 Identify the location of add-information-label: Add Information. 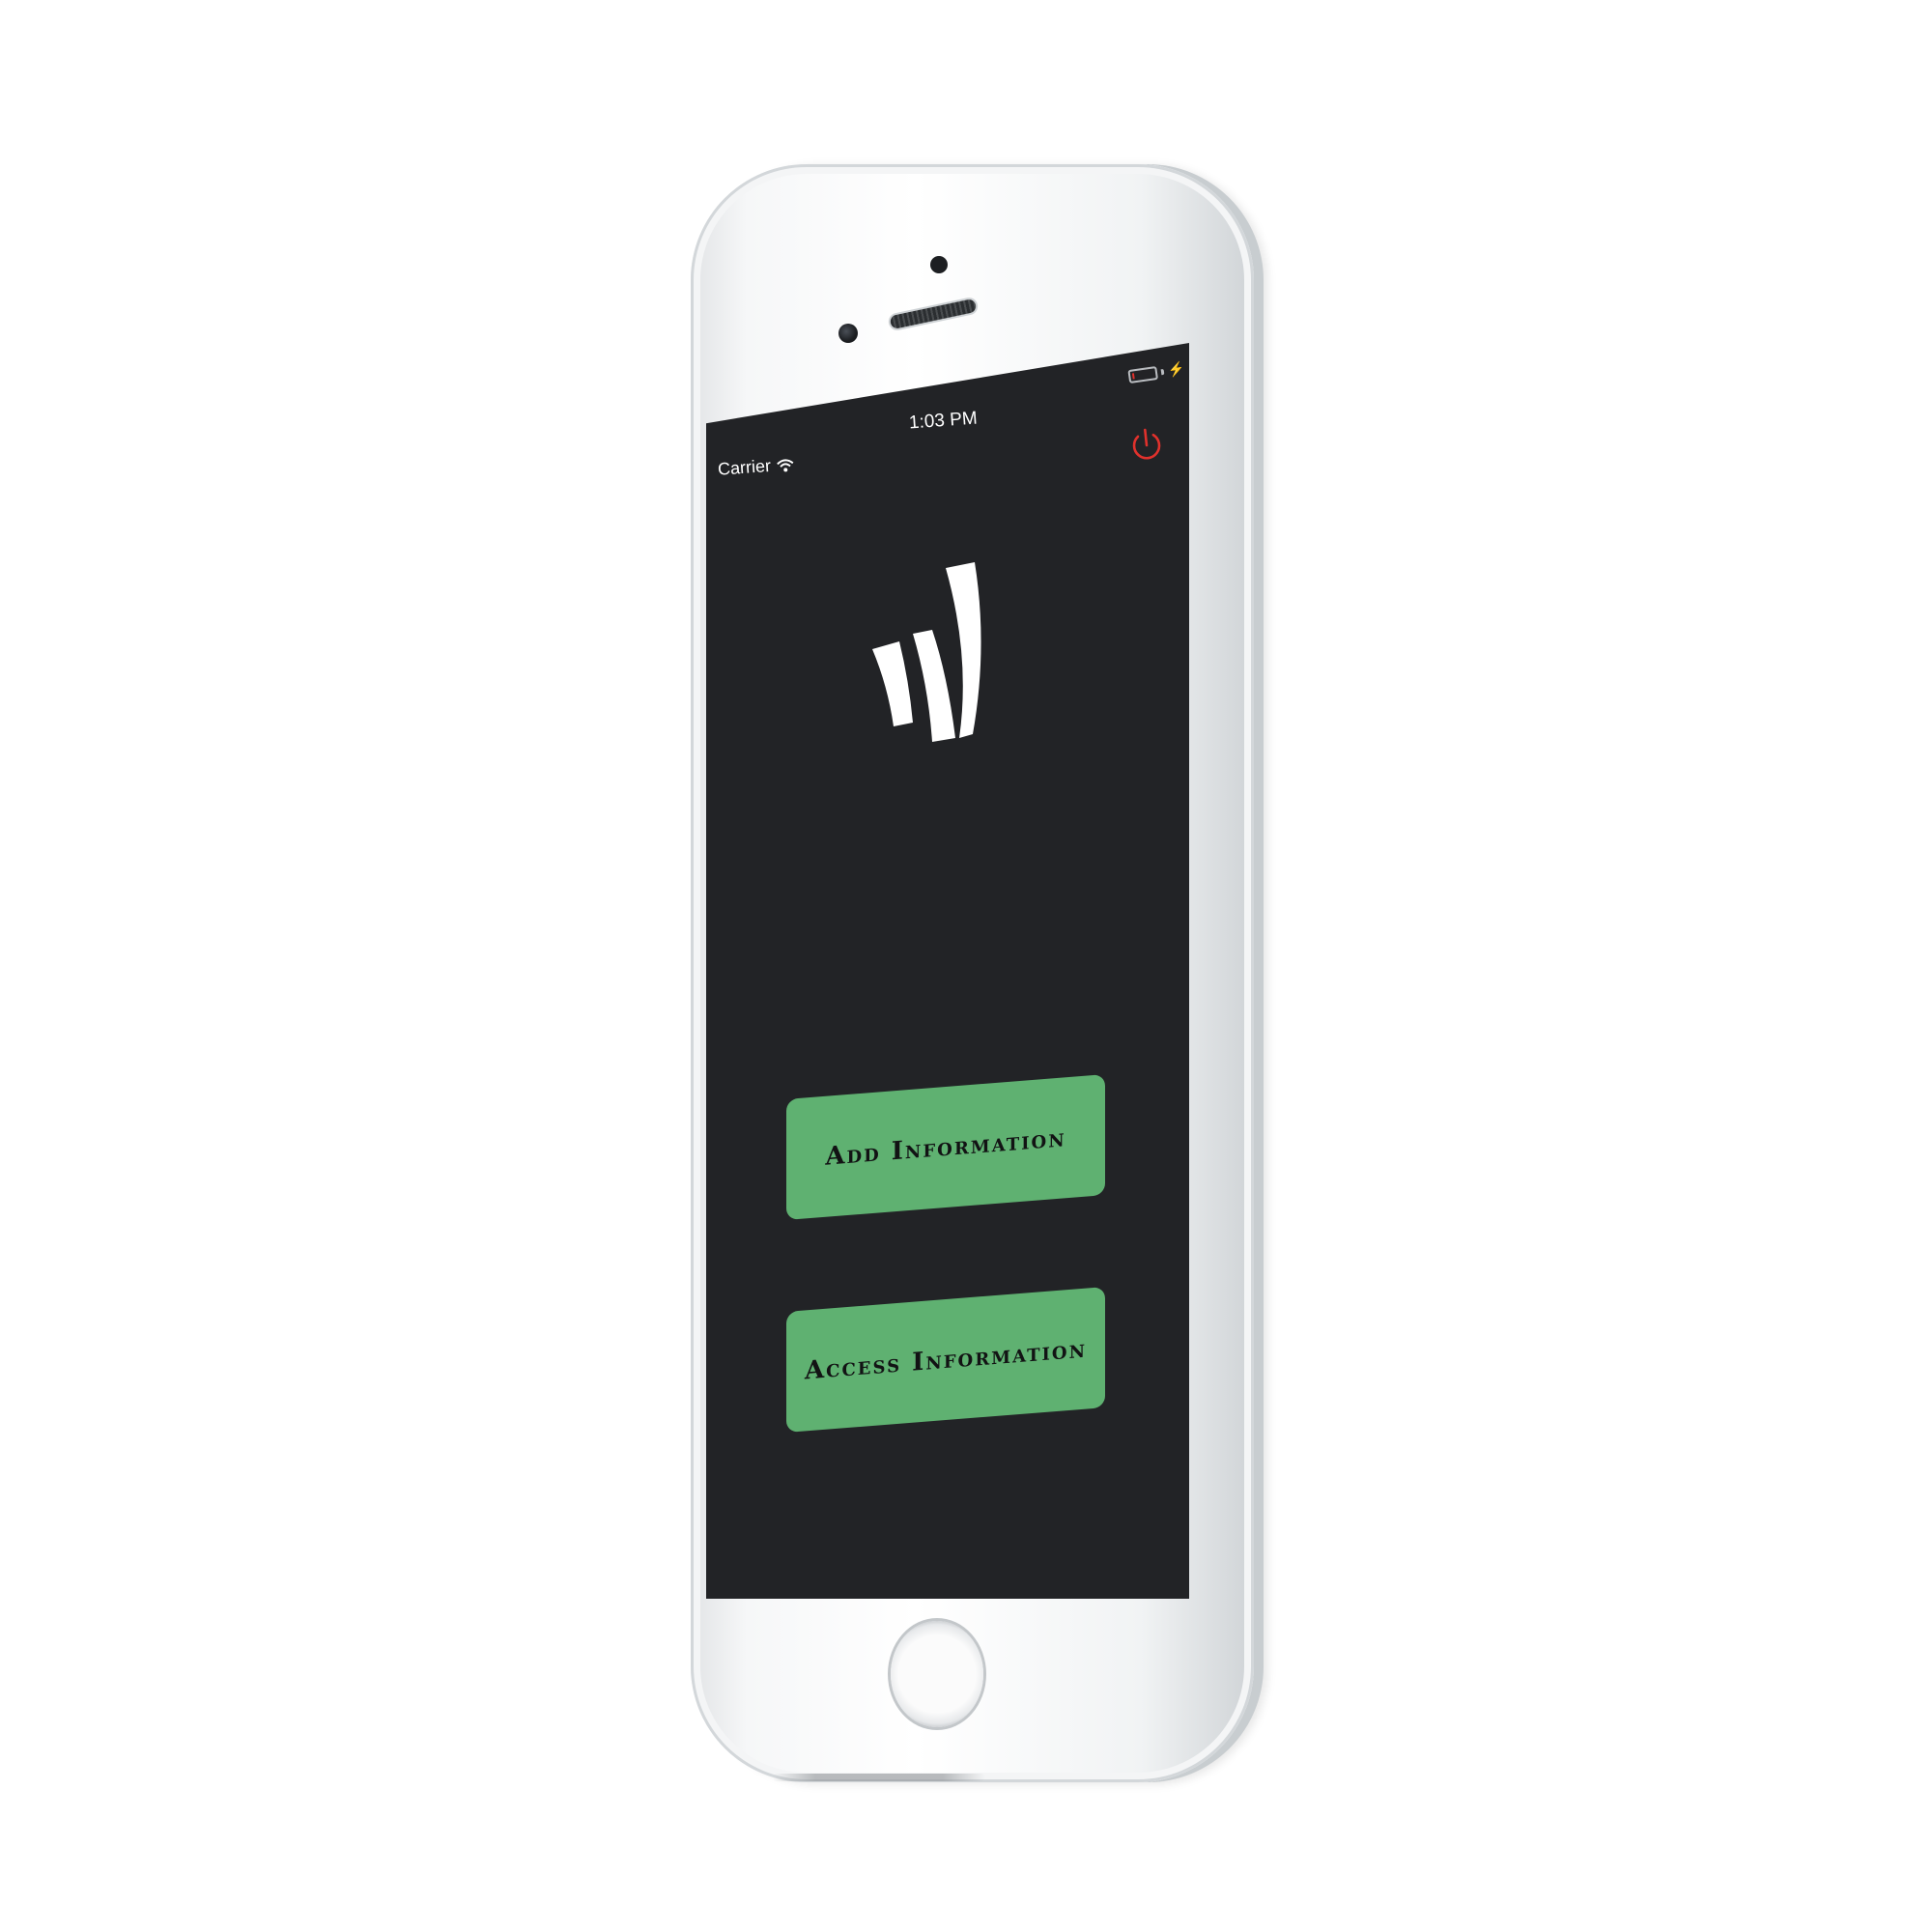
(945, 1147).